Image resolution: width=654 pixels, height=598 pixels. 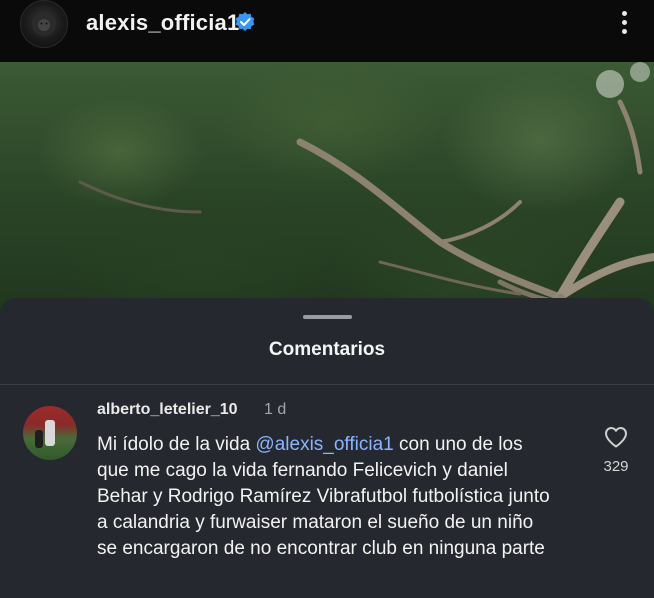 I want to click on sheet-divider, so click(x=327, y=384).